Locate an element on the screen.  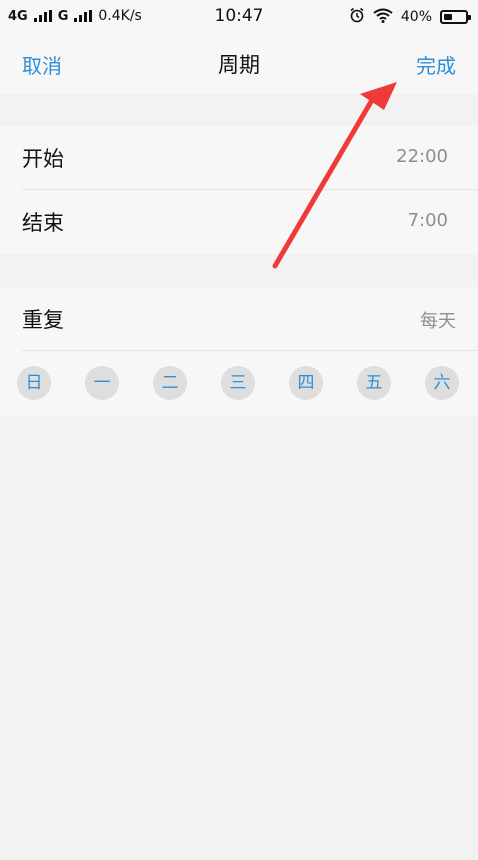
nav-bar: 取消 周期 完成 is located at coordinates (239, 64).